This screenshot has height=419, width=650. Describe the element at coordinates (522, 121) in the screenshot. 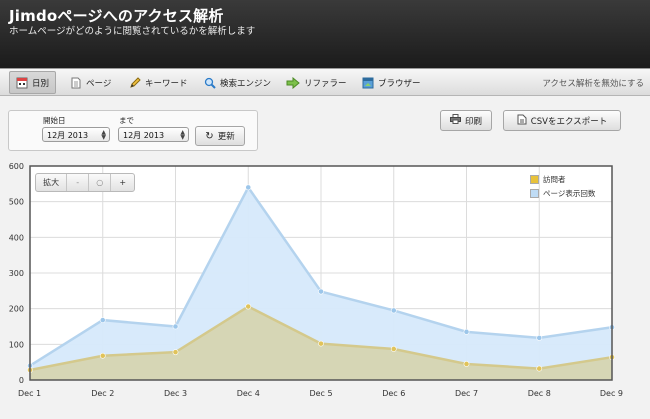

I see `export-icon` at that location.